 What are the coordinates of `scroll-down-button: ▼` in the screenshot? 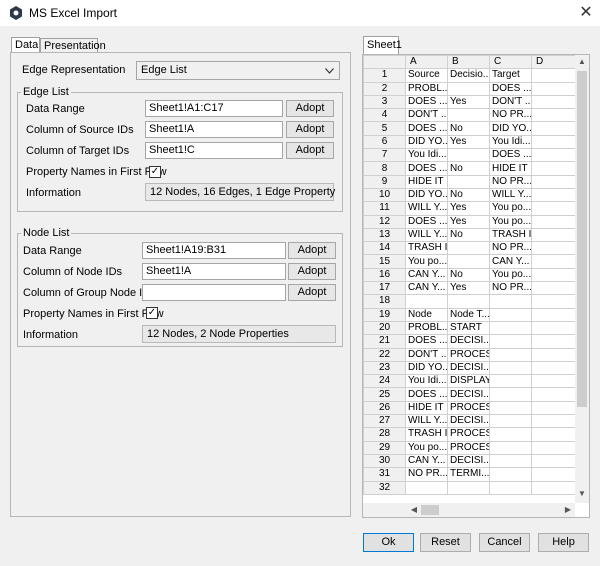 It's located at (582, 494).